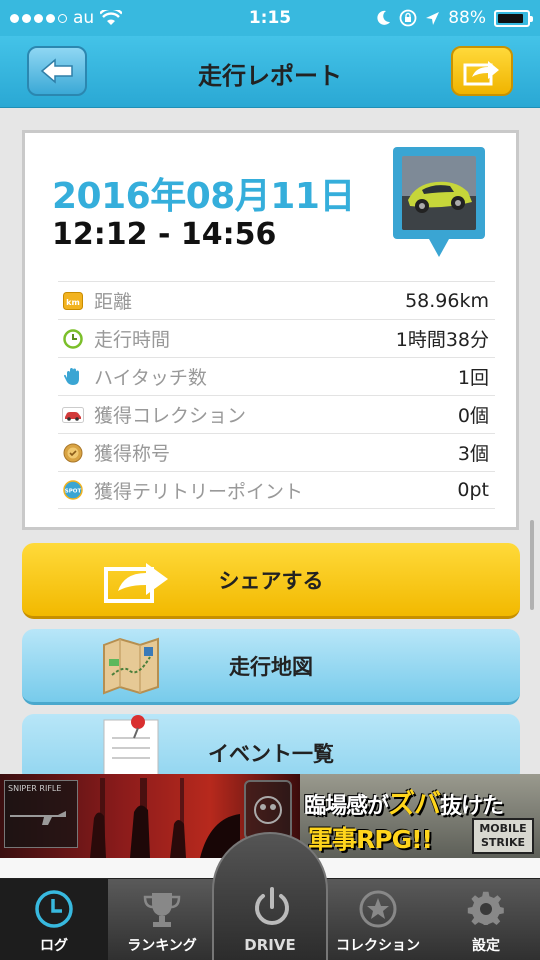 The image size is (540, 960). I want to click on share-button: シェアする, so click(271, 581).